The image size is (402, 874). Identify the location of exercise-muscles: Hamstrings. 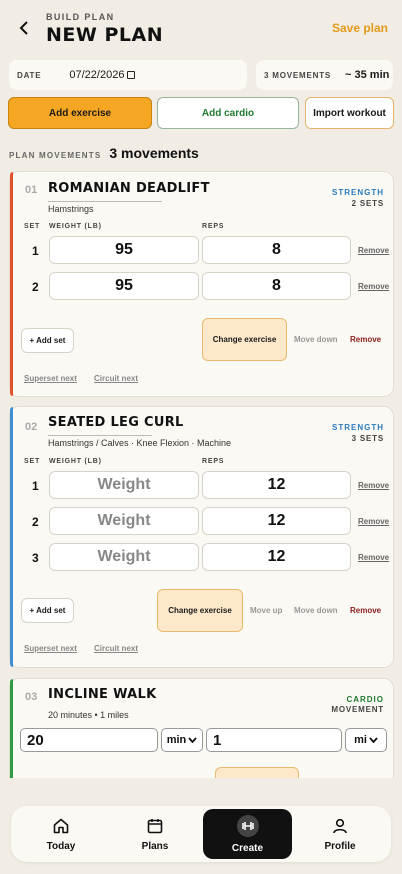
(71, 209).